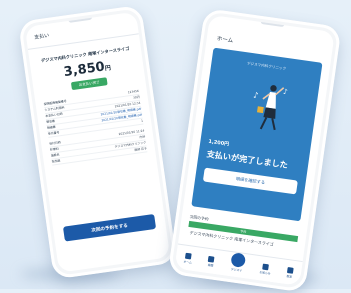 This screenshot has width=351, height=293. I want to click on detail-label: 担当医, so click(56, 161).